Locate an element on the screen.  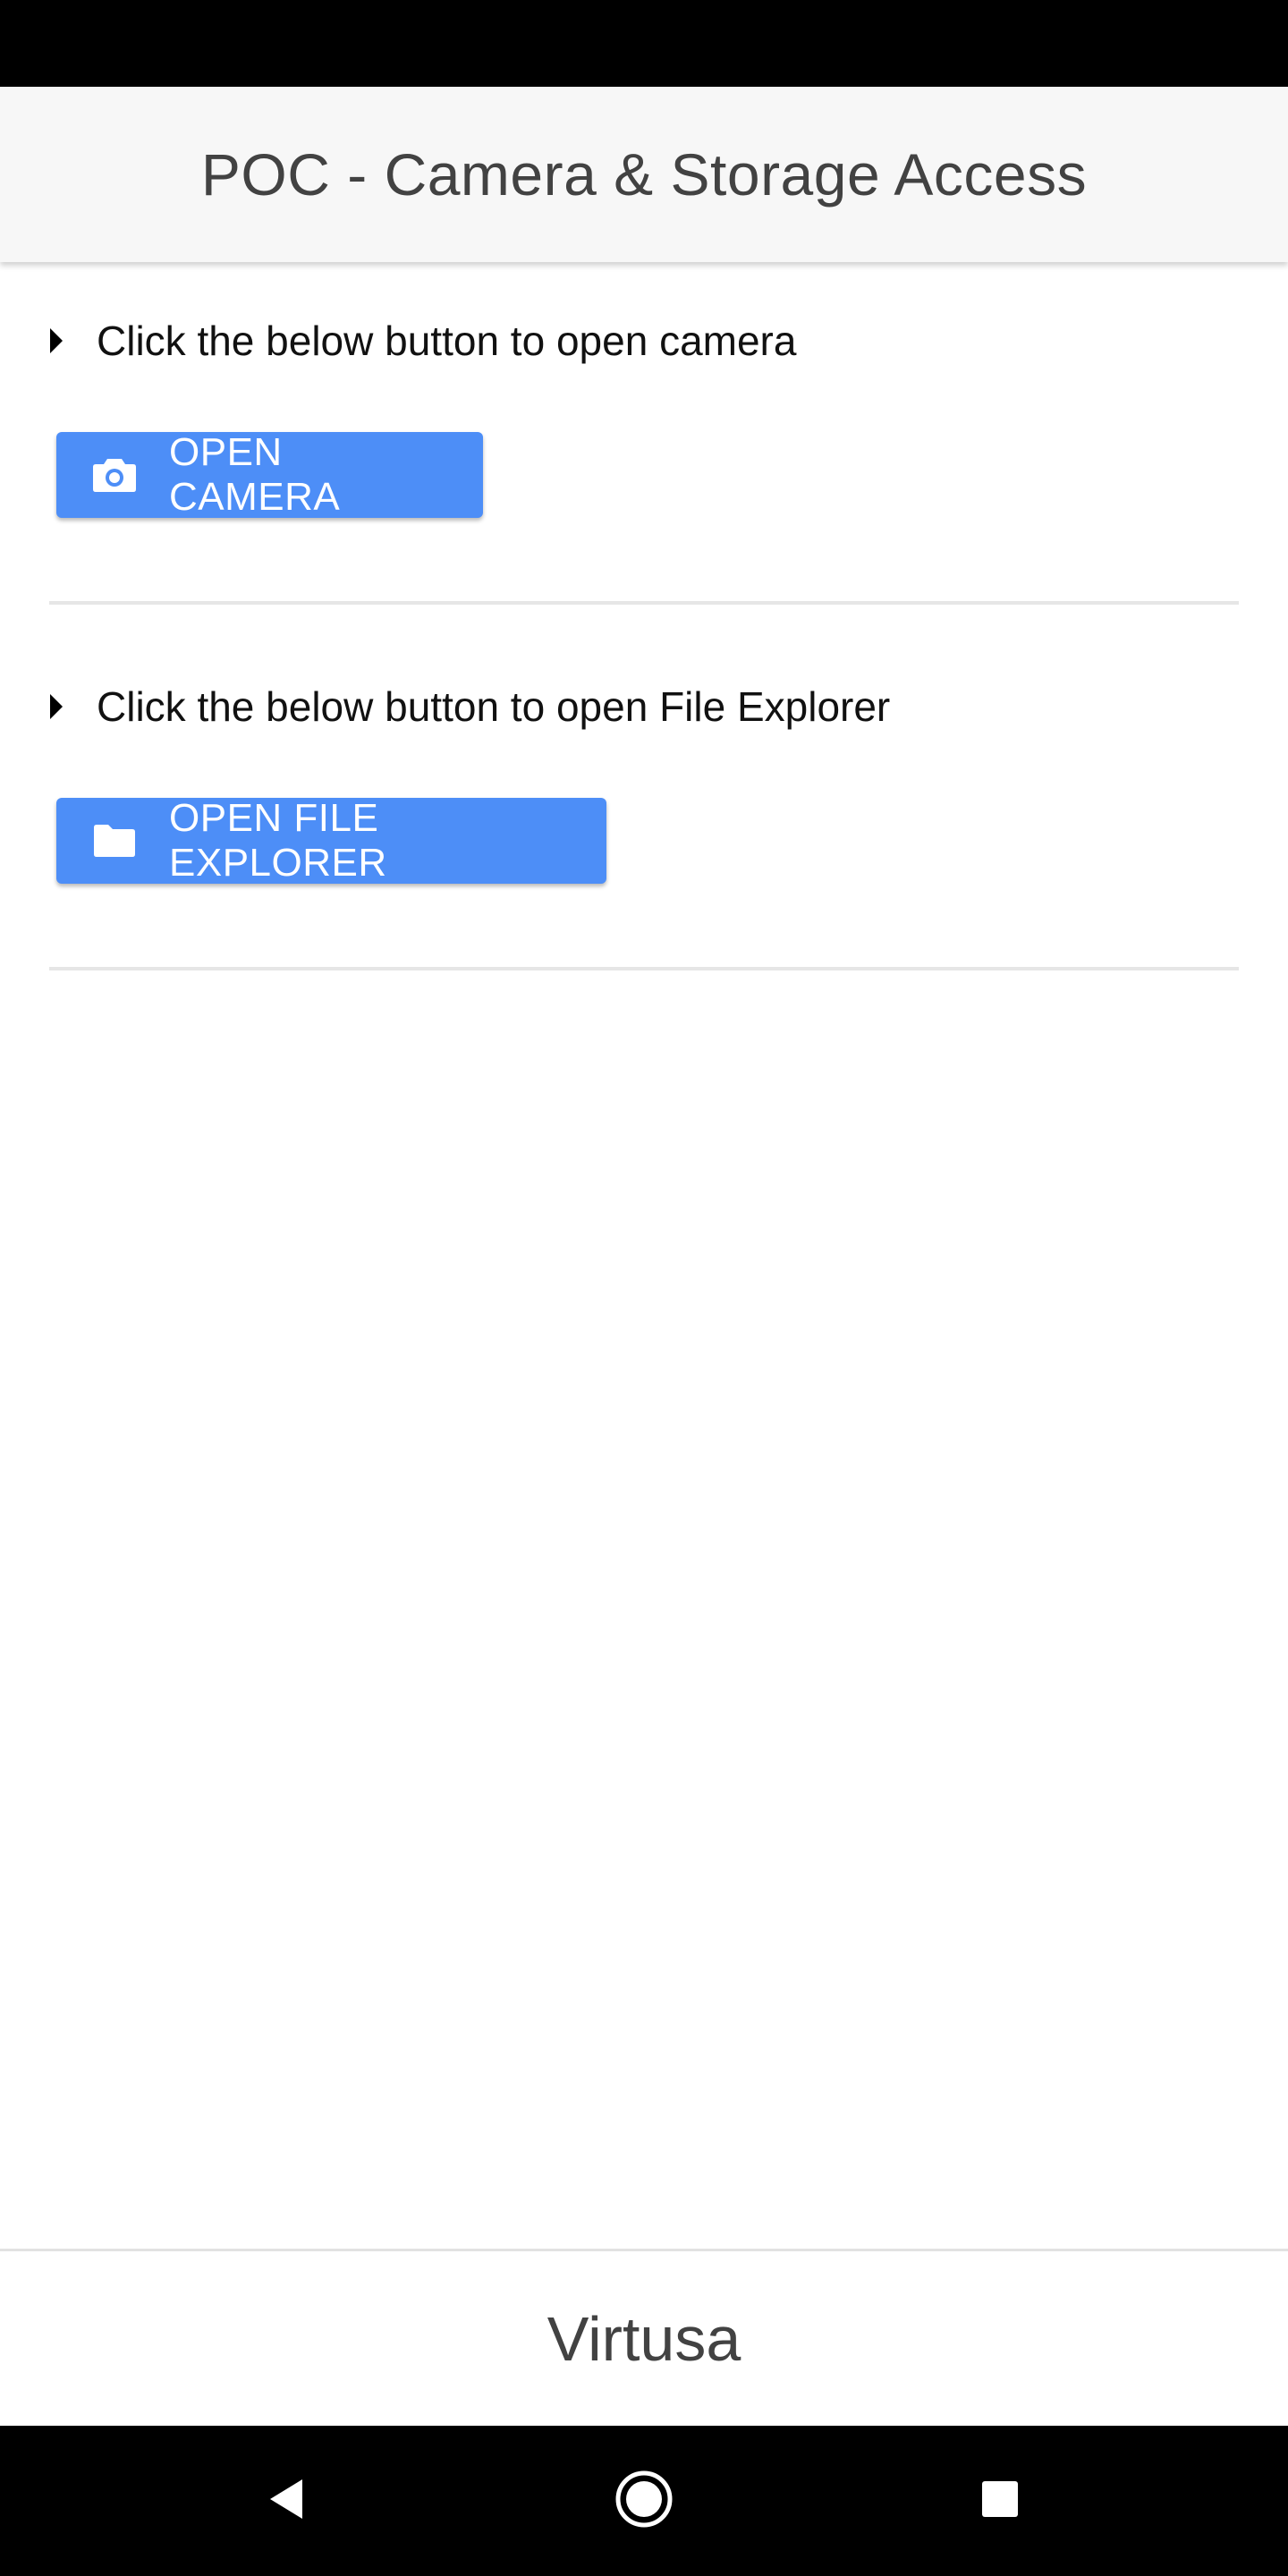
nav-back-button is located at coordinates (286, 2501).